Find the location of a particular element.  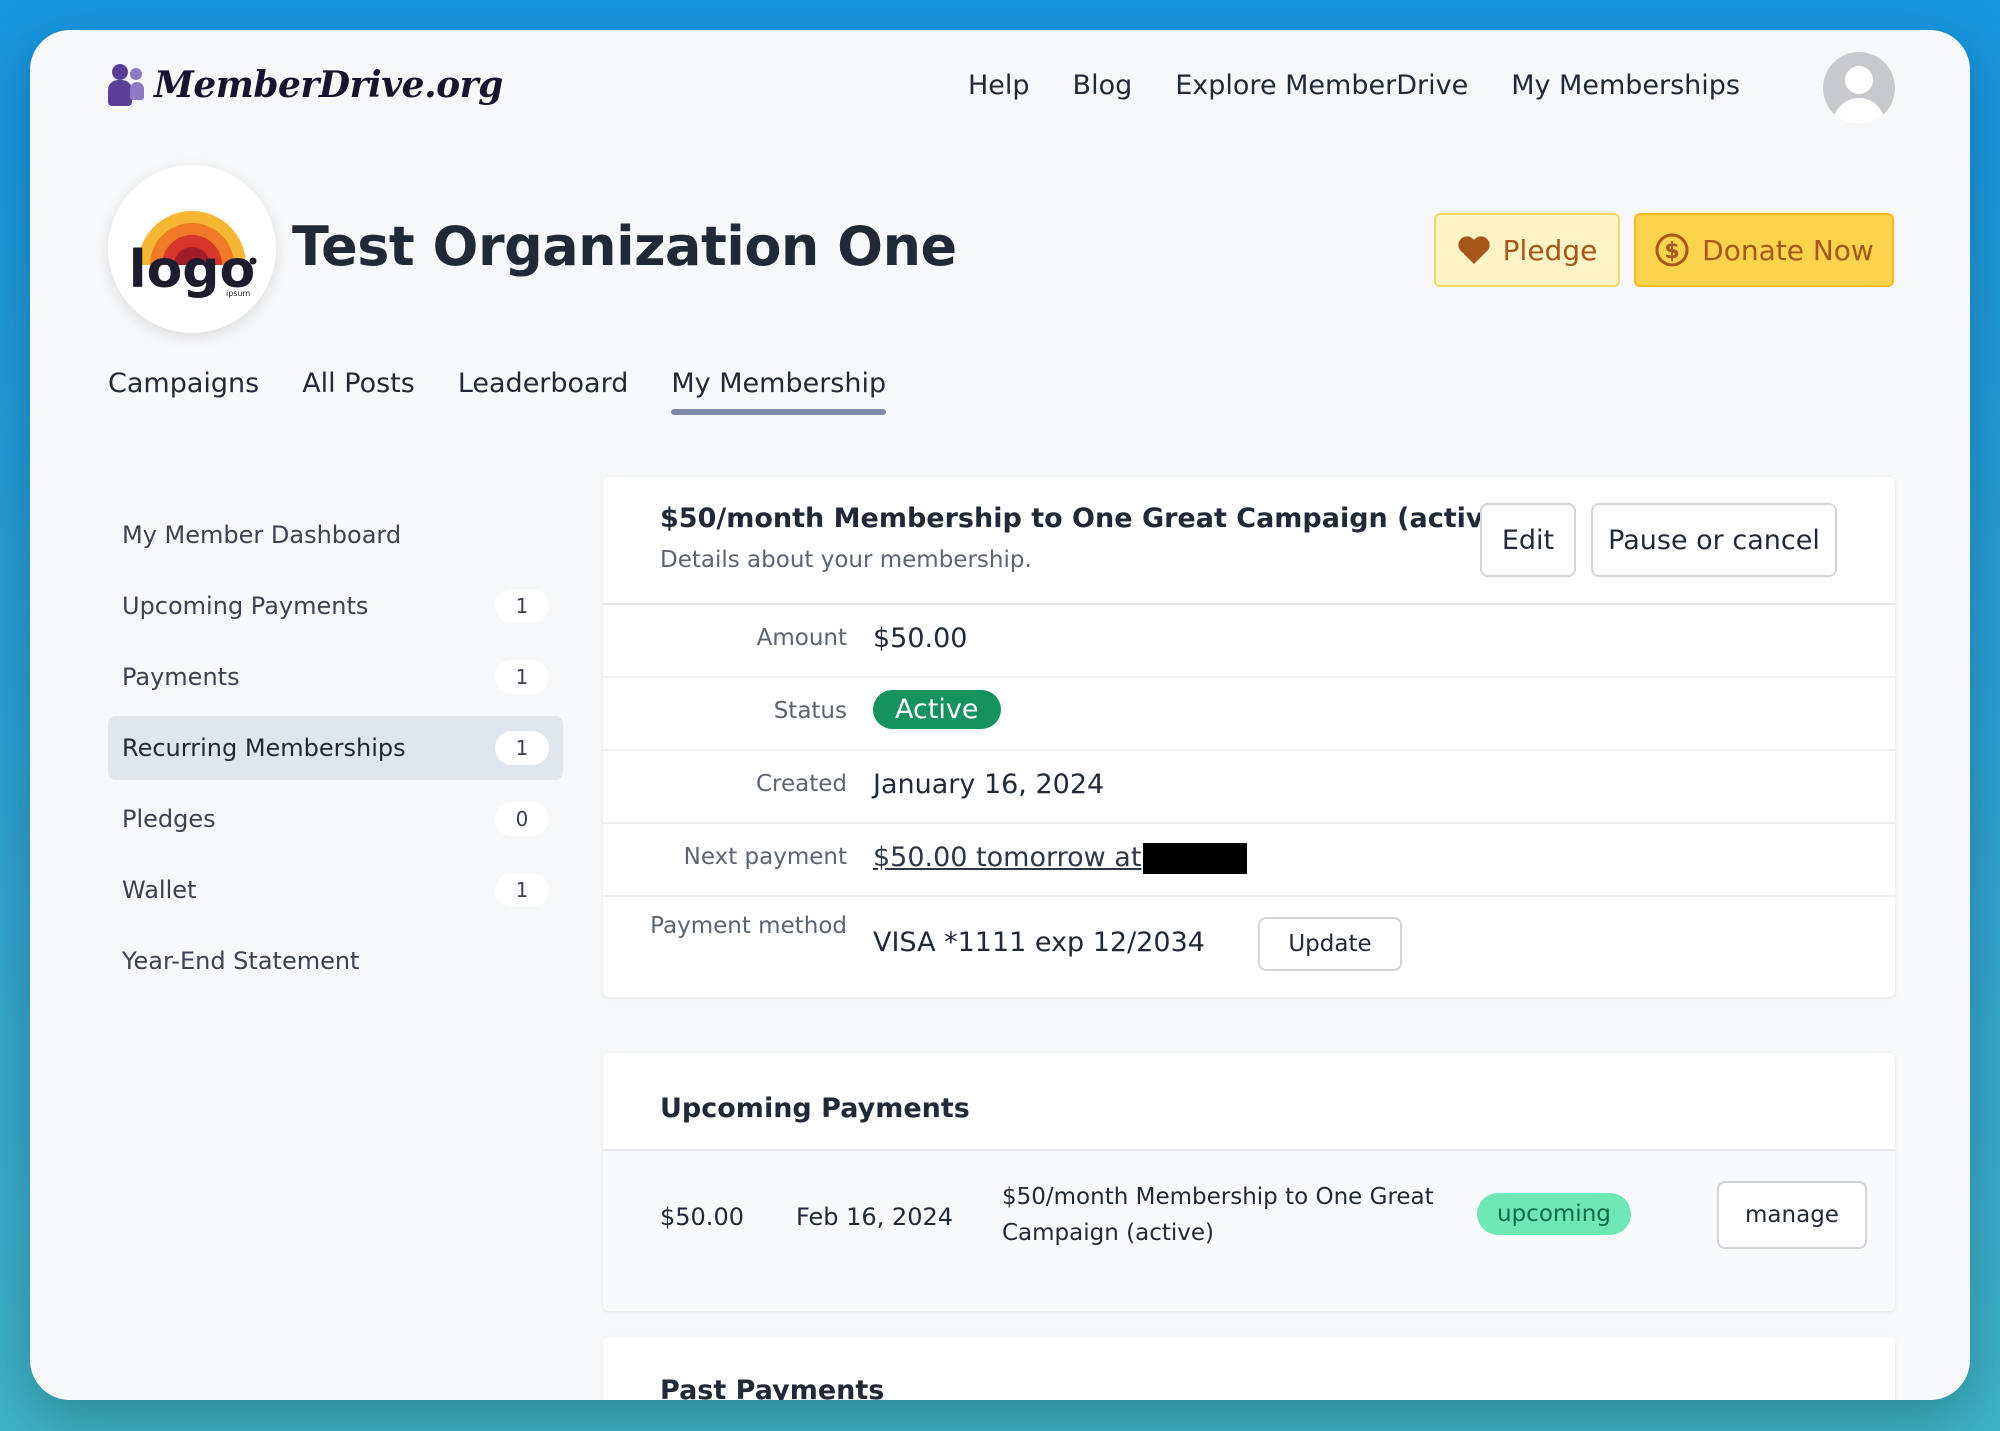

upcoming-payments-title: Upcoming Payments is located at coordinates (815, 1108).